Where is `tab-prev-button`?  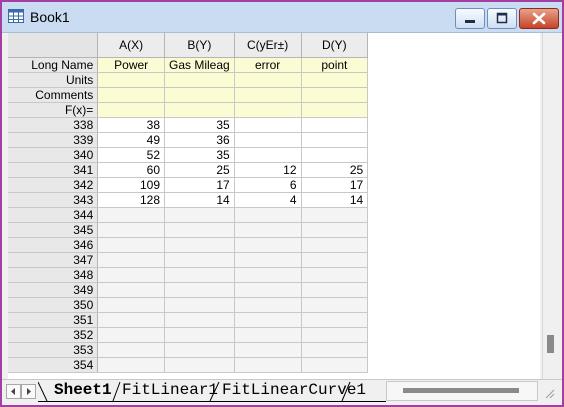
tab-prev-button is located at coordinates (13, 391).